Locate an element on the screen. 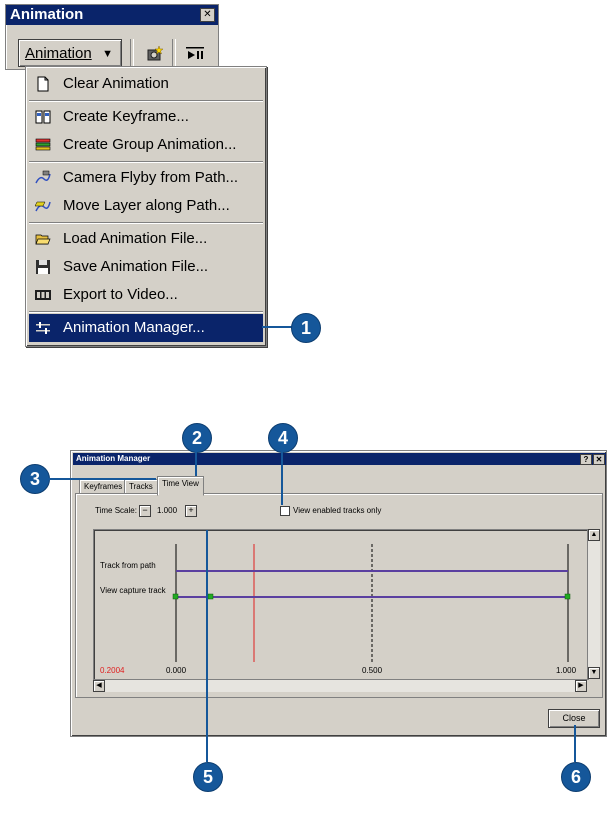 The height and width of the screenshot is (816, 609). time-axis-tick: 0.500 is located at coordinates (372, 670).